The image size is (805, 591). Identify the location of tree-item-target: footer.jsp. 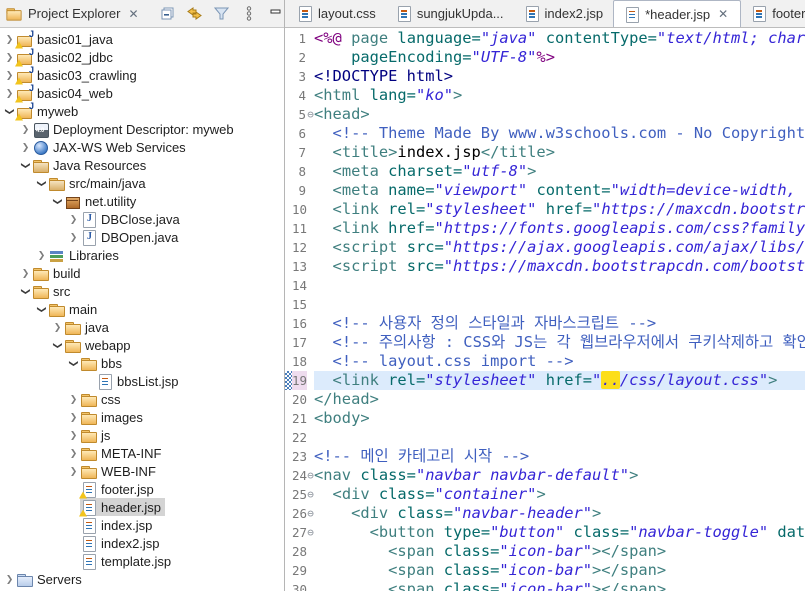
(118, 489).